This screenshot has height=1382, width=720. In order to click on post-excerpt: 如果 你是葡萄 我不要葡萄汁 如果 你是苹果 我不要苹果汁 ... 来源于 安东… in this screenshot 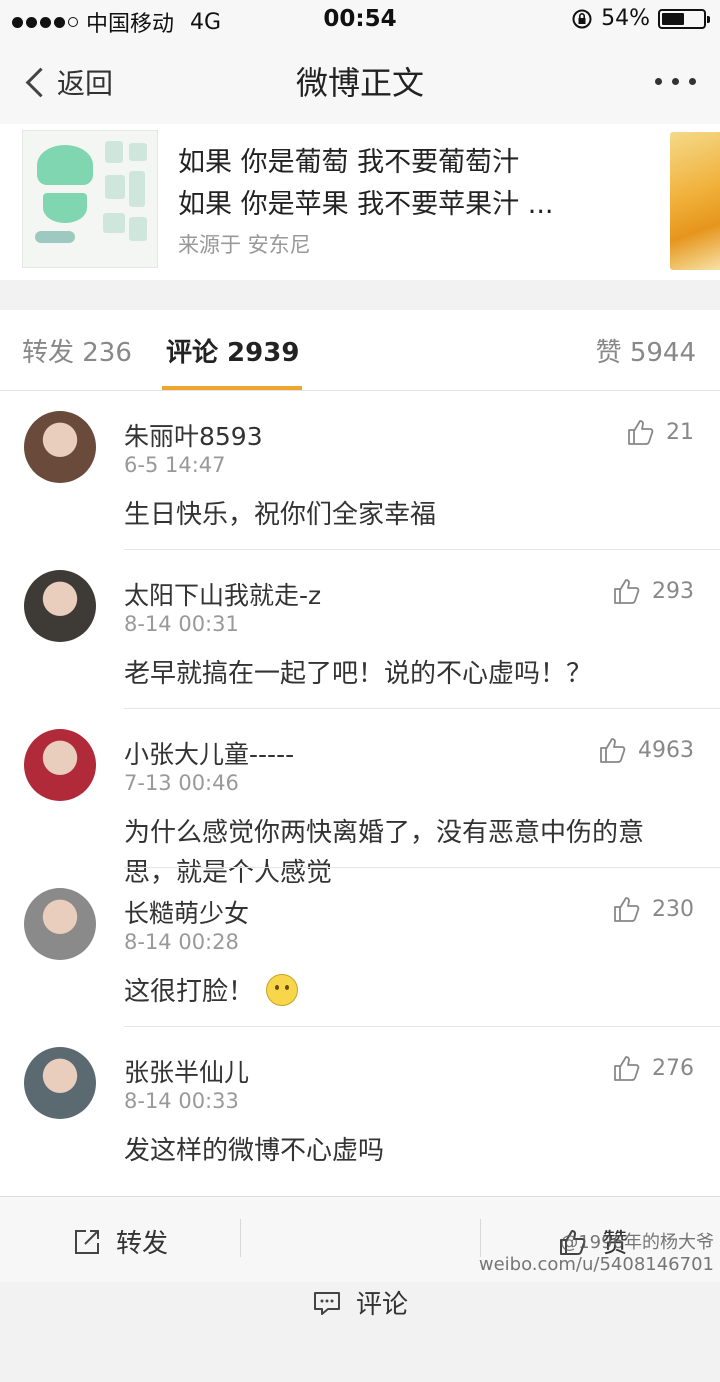, I will do `click(418, 202)`.